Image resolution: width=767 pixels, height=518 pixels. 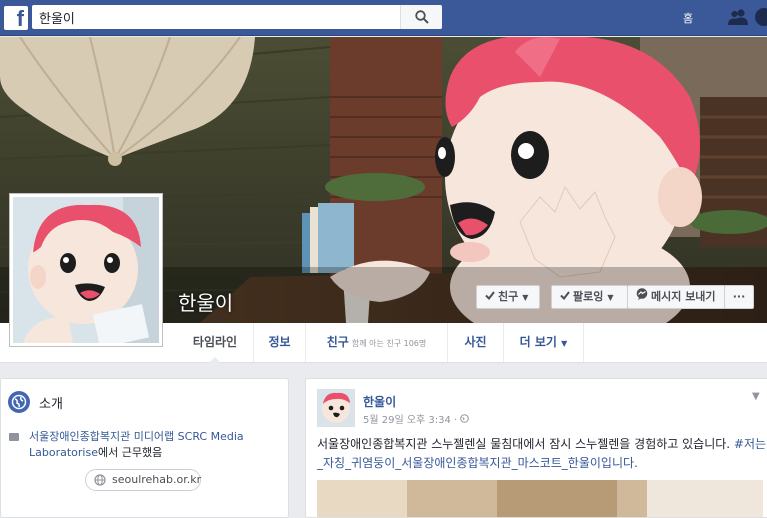 I want to click on more-options-label: ···, so click(x=739, y=296).